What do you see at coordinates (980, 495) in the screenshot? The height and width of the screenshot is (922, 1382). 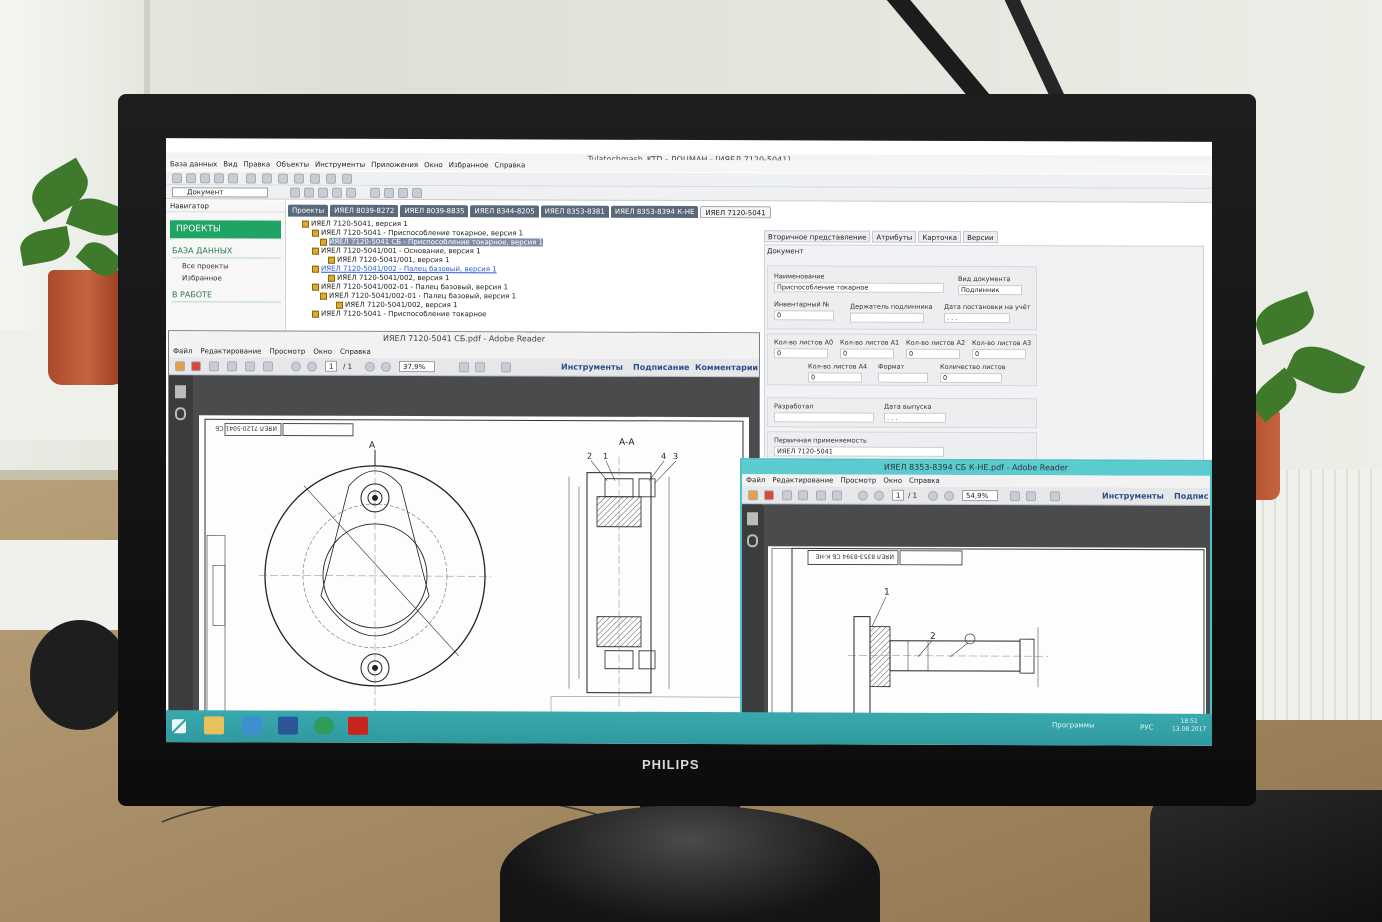 I see `zoom-select: 54,9%` at bounding box center [980, 495].